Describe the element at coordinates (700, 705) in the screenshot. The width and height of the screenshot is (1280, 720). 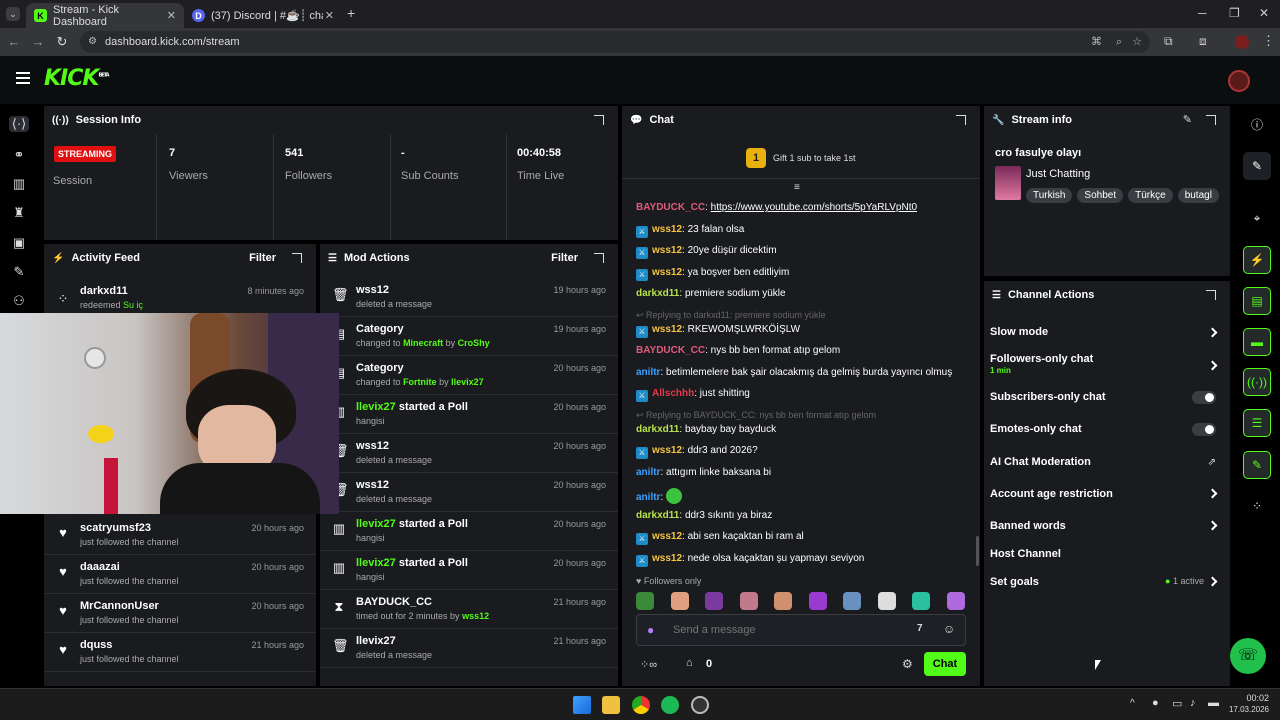
I see `app-icon` at that location.